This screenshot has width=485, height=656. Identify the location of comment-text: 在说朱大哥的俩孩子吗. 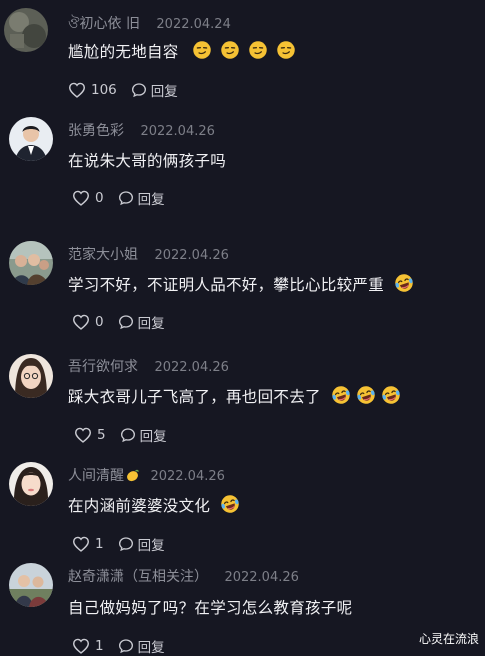
(147, 160).